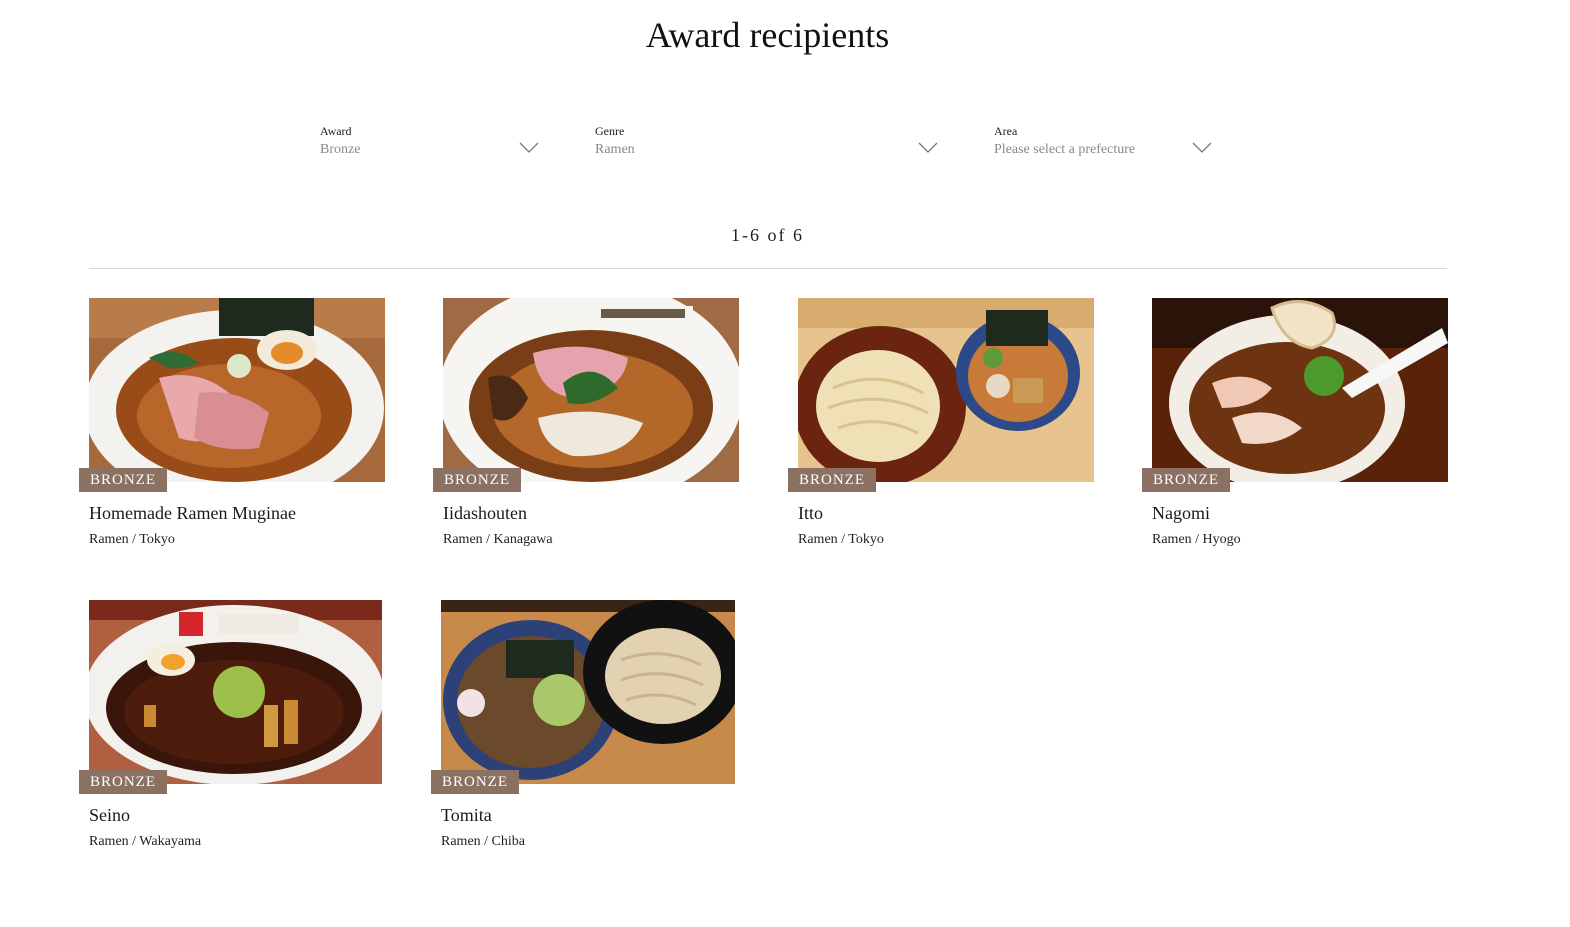 Image resolution: width=1570 pixels, height=927 pixels. I want to click on restaurant-genre-area: Ramen / Chiba, so click(483, 841).